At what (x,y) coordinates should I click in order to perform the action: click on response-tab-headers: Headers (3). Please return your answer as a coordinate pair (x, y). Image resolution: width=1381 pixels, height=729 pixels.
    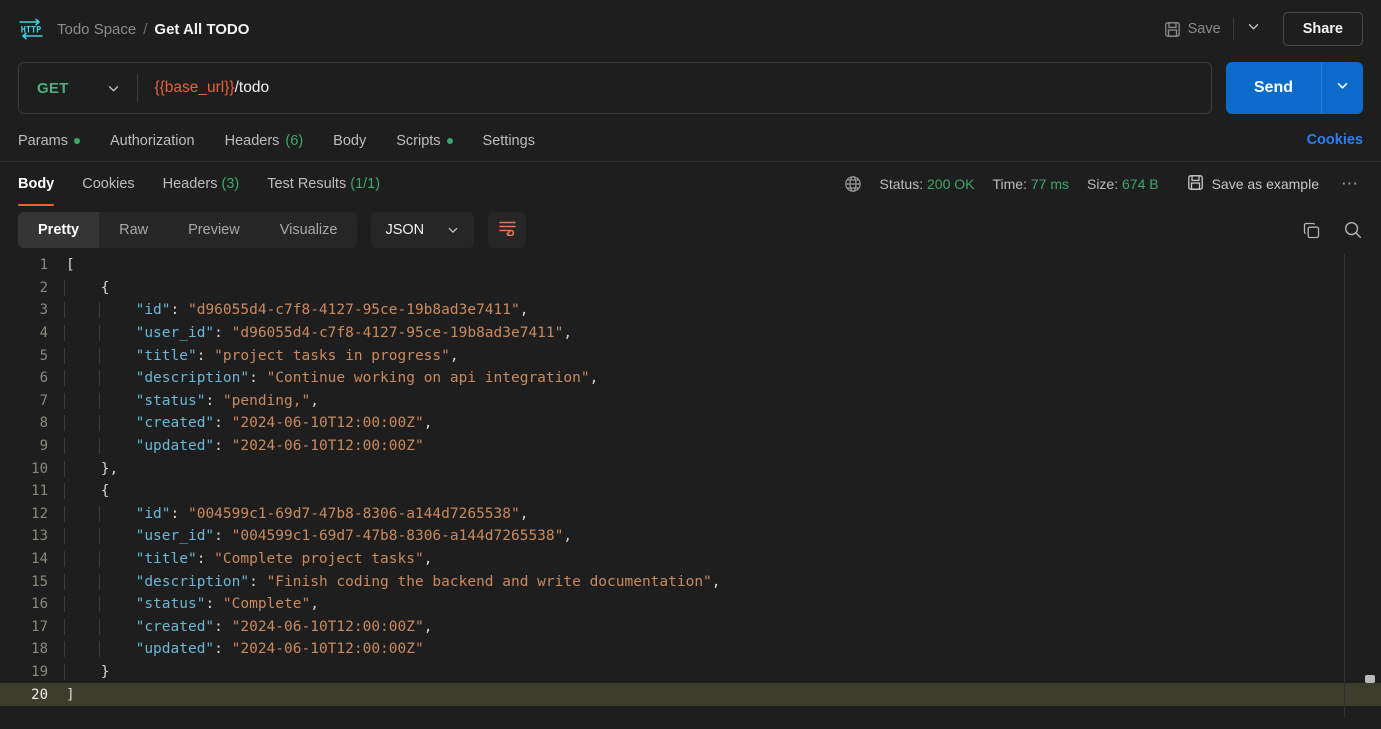
    Looking at the image, I should click on (201, 184).